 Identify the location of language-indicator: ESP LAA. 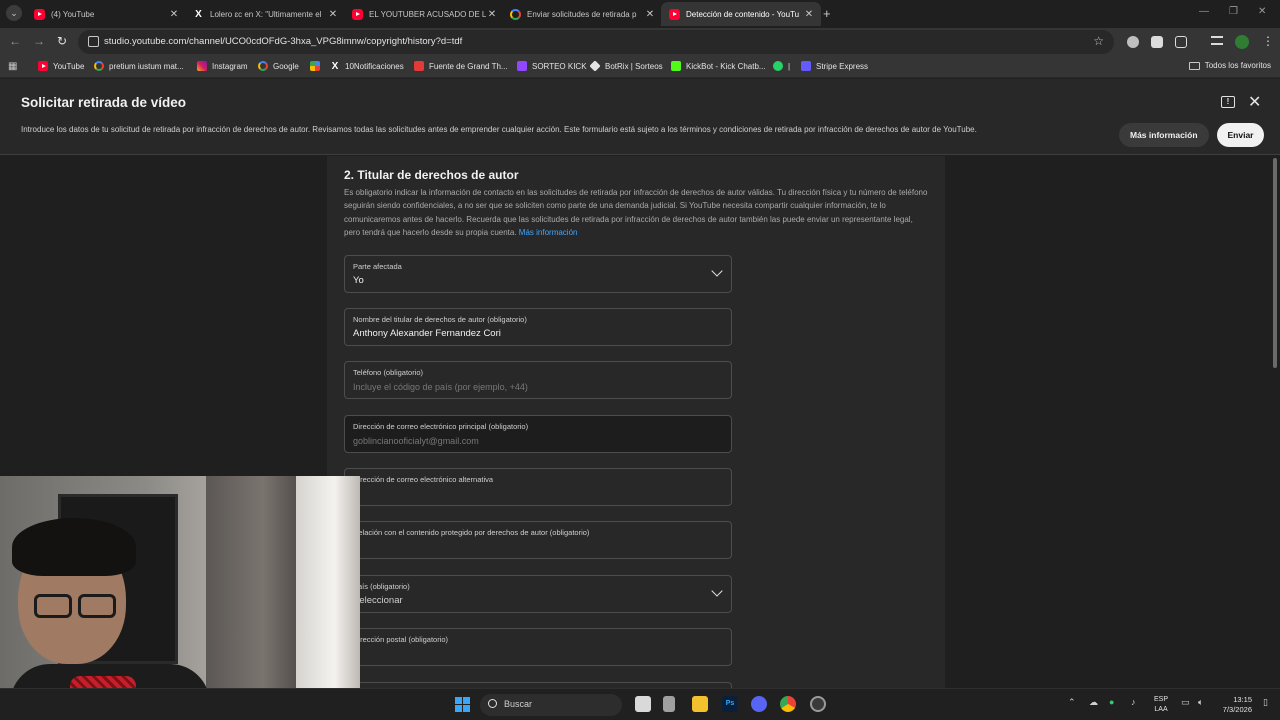
(1161, 705).